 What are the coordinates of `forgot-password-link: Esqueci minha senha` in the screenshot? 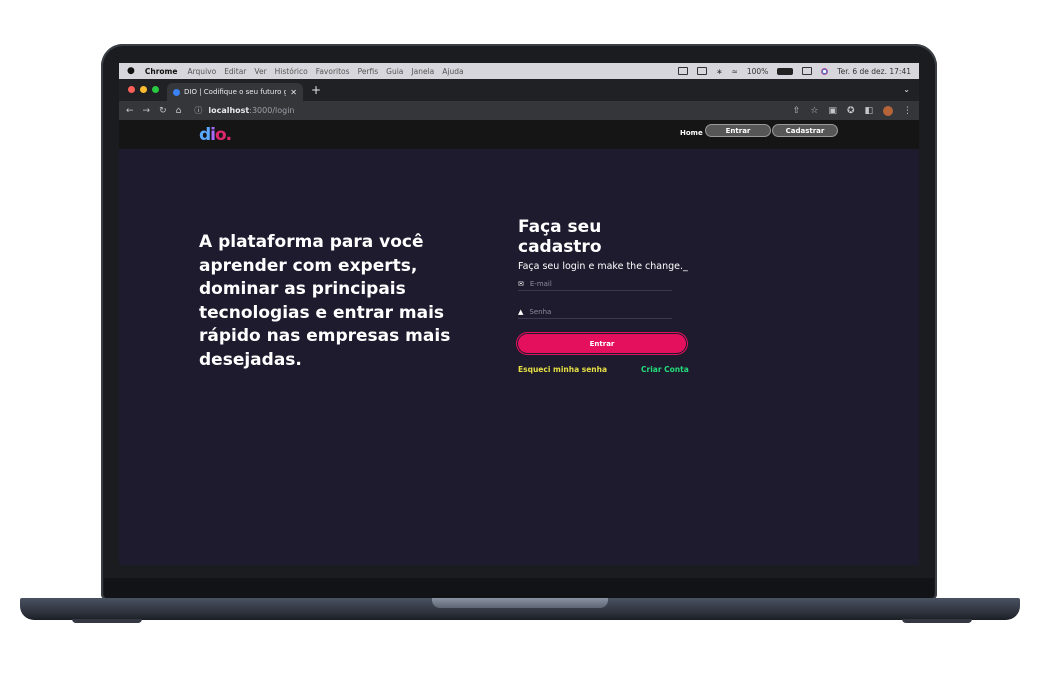 It's located at (562, 369).